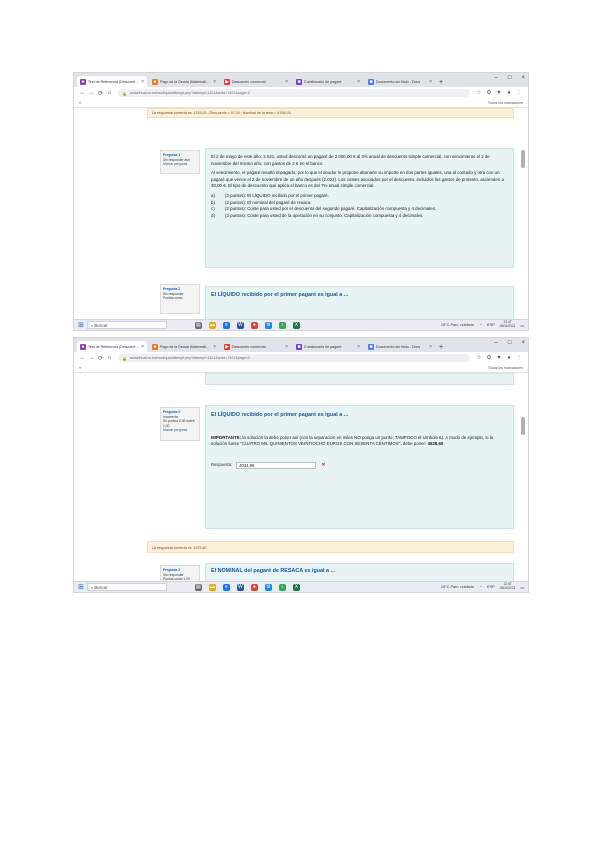  I want to click on answer-label: Respuesta:, so click(222, 464).